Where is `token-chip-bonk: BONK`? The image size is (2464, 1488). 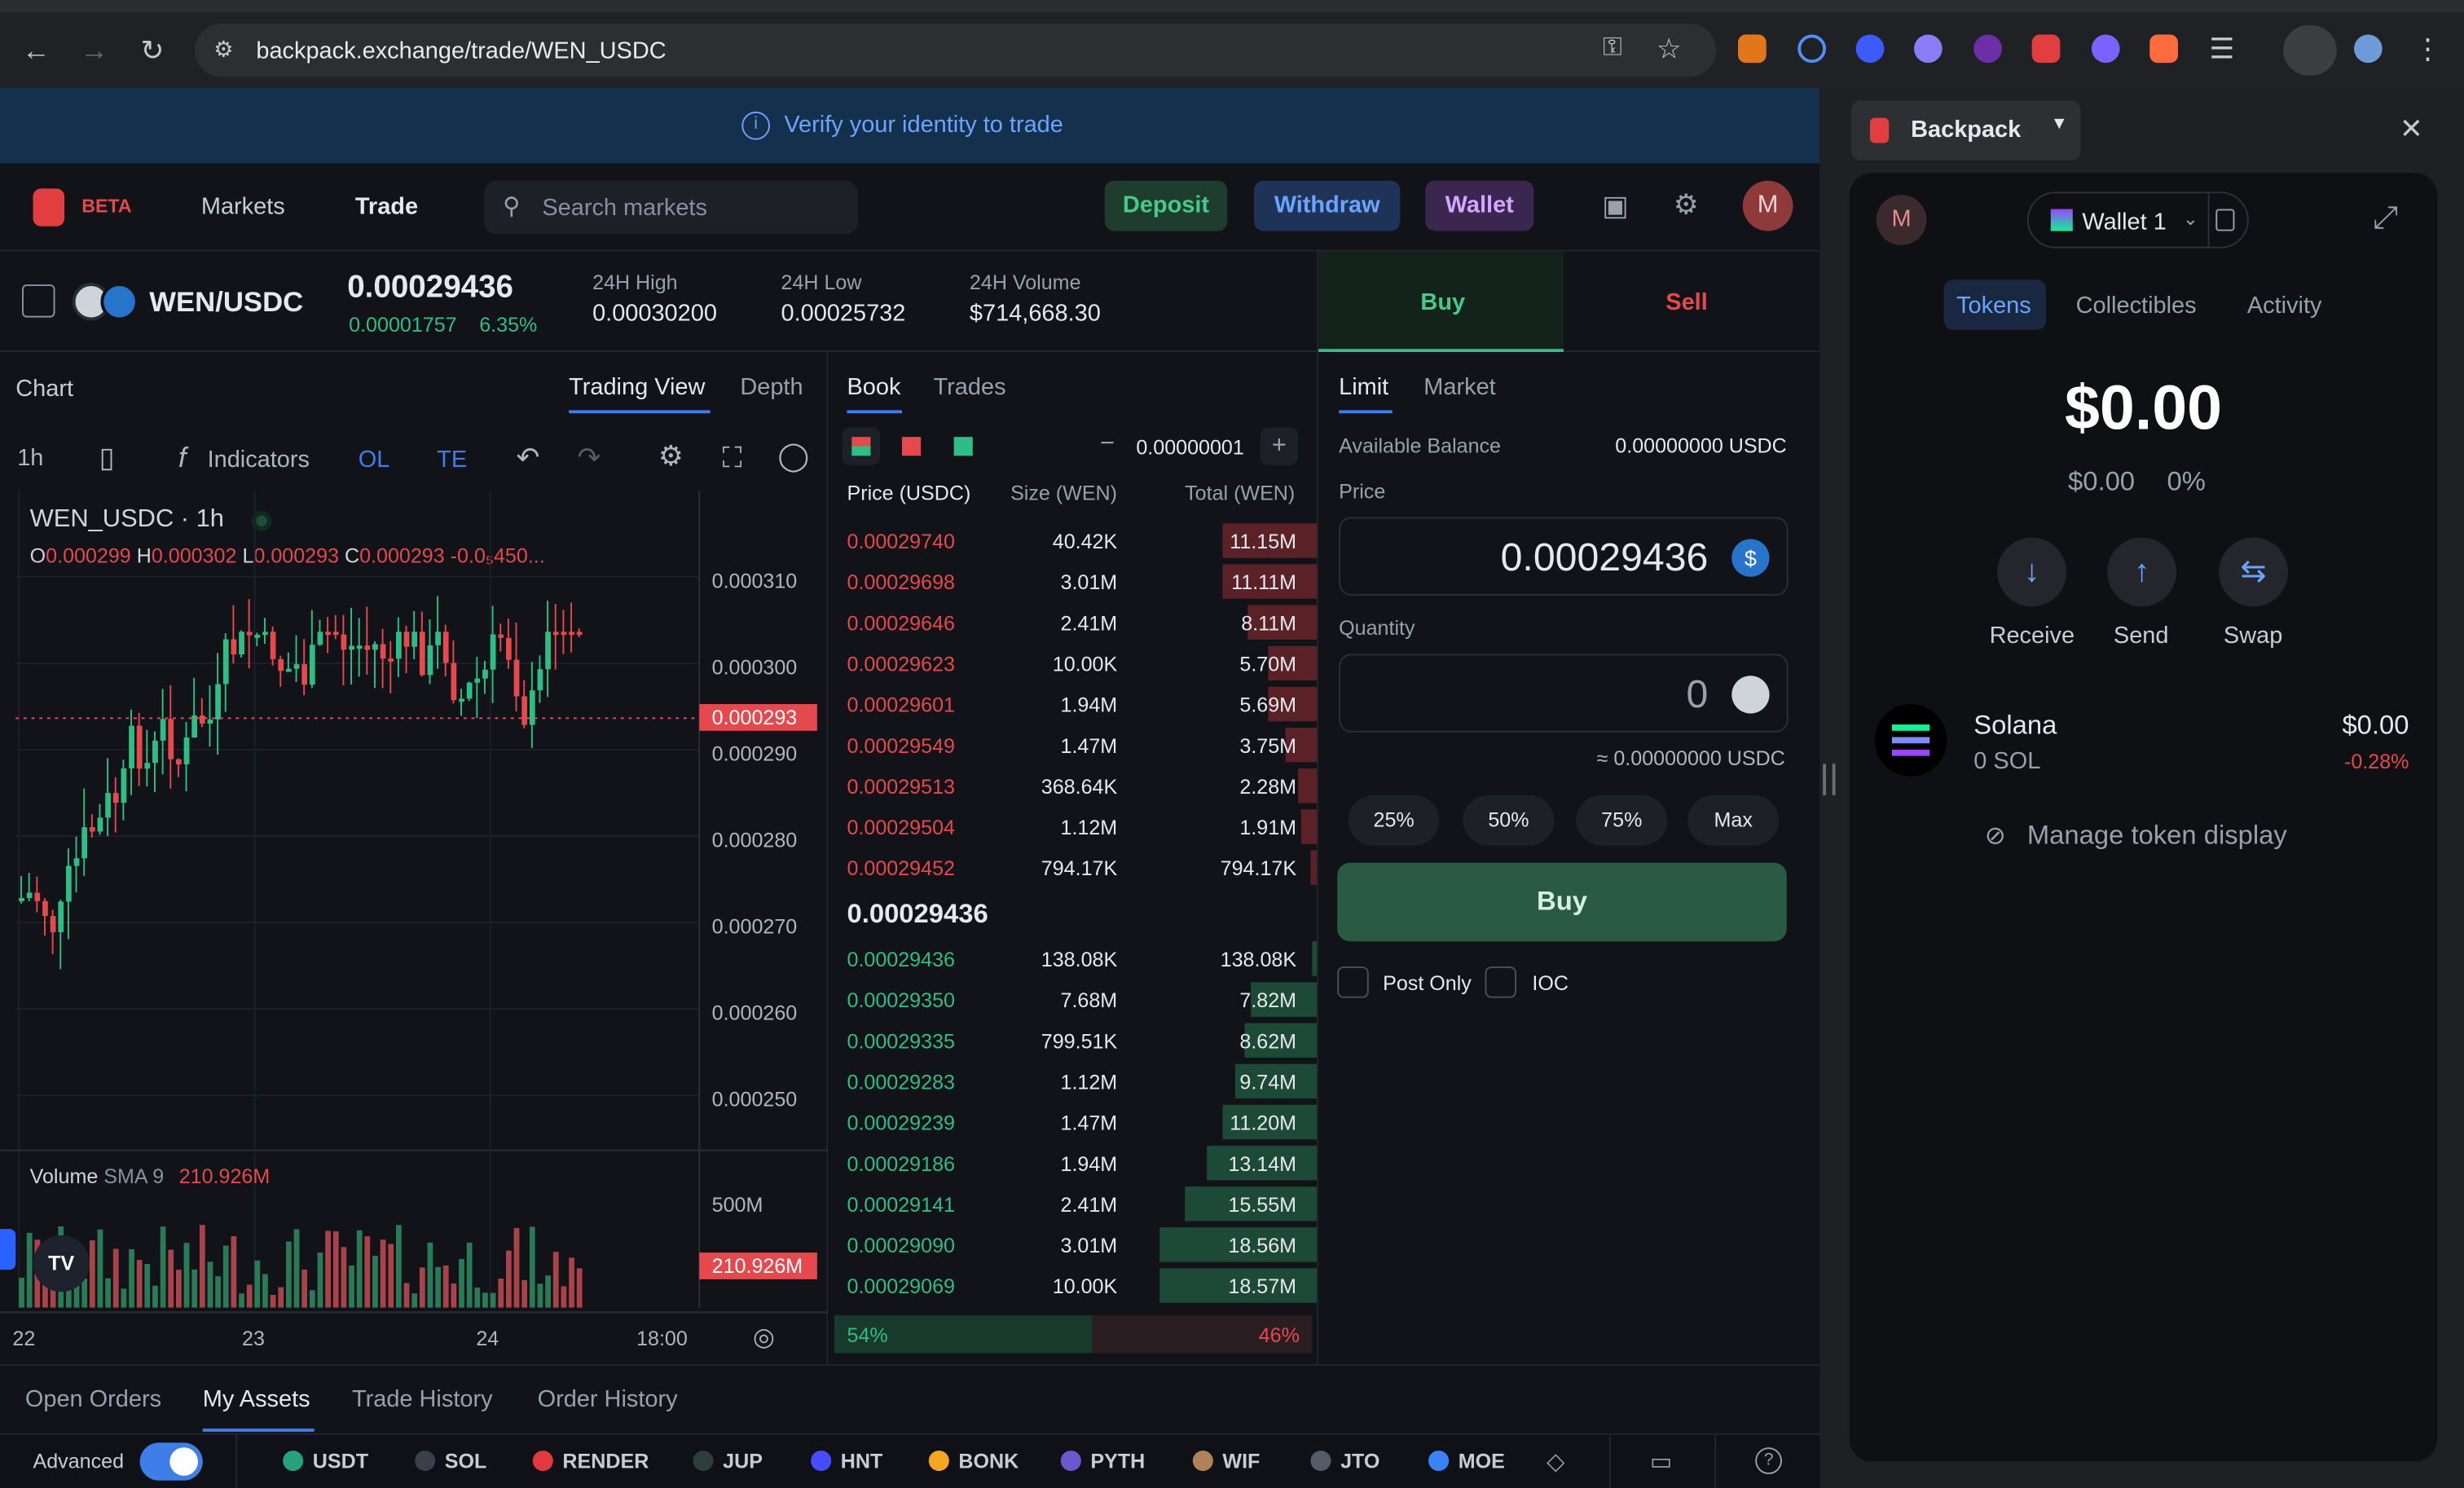
token-chip-bonk: BONK is located at coordinates (973, 1461).